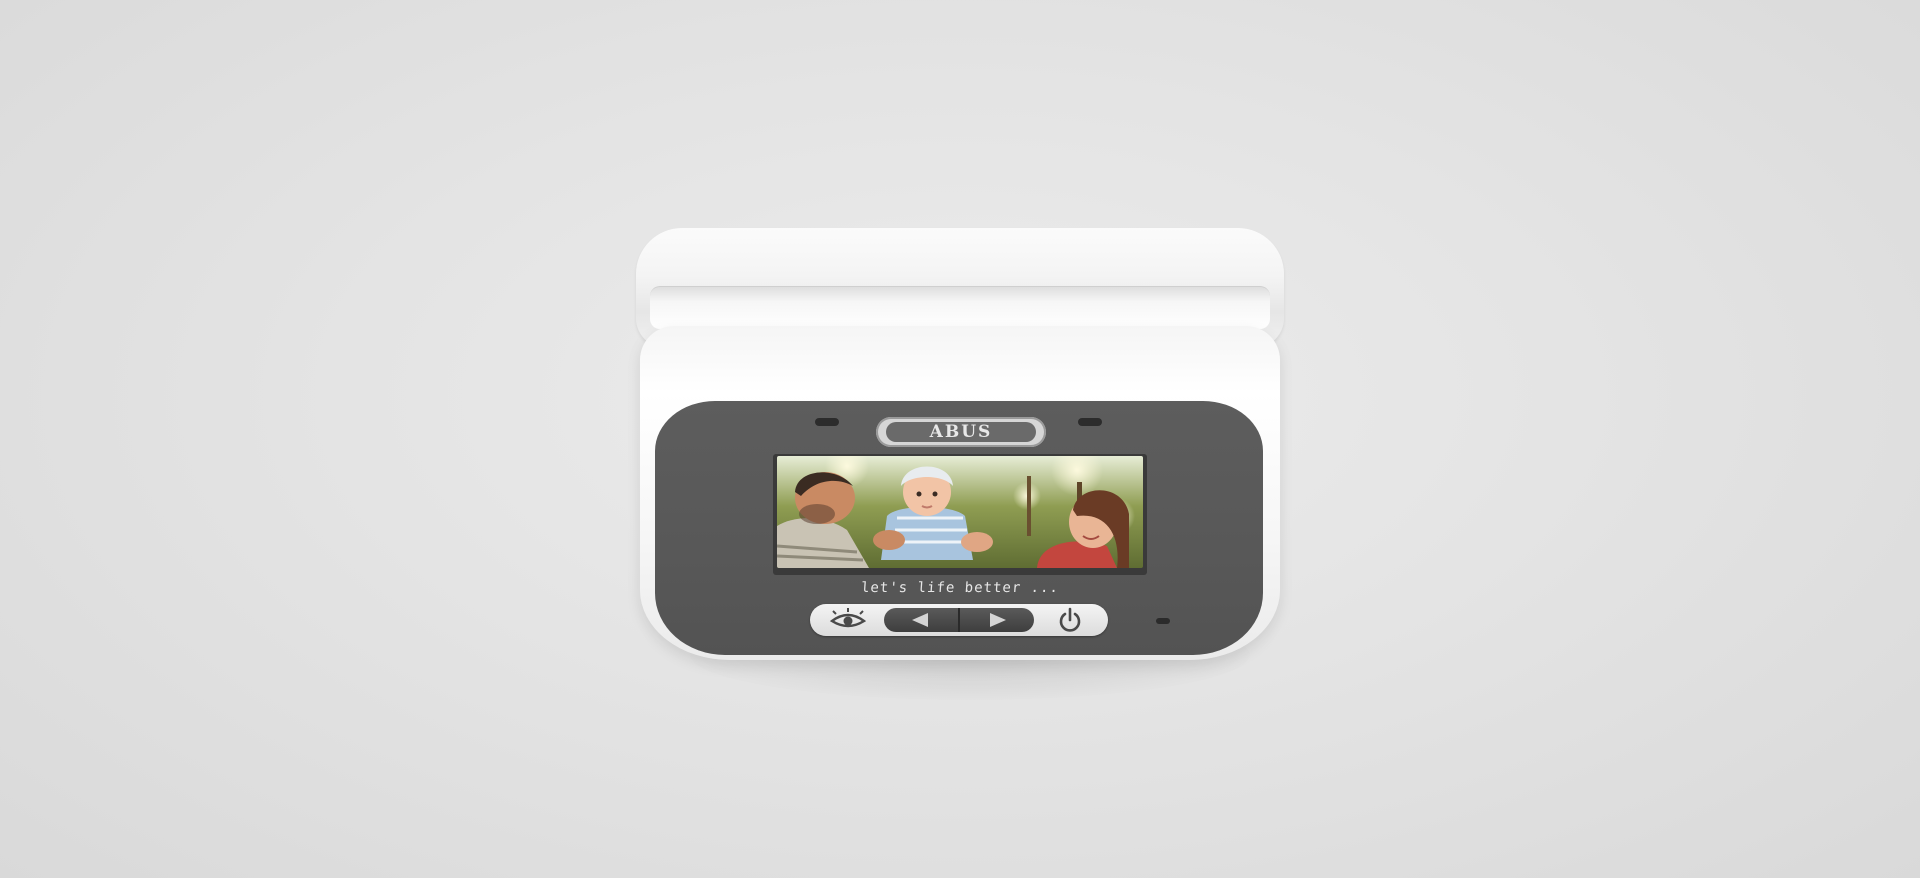 This screenshot has width=1920, height=878. What do you see at coordinates (827, 422) in the screenshot?
I see `sensor-left` at bounding box center [827, 422].